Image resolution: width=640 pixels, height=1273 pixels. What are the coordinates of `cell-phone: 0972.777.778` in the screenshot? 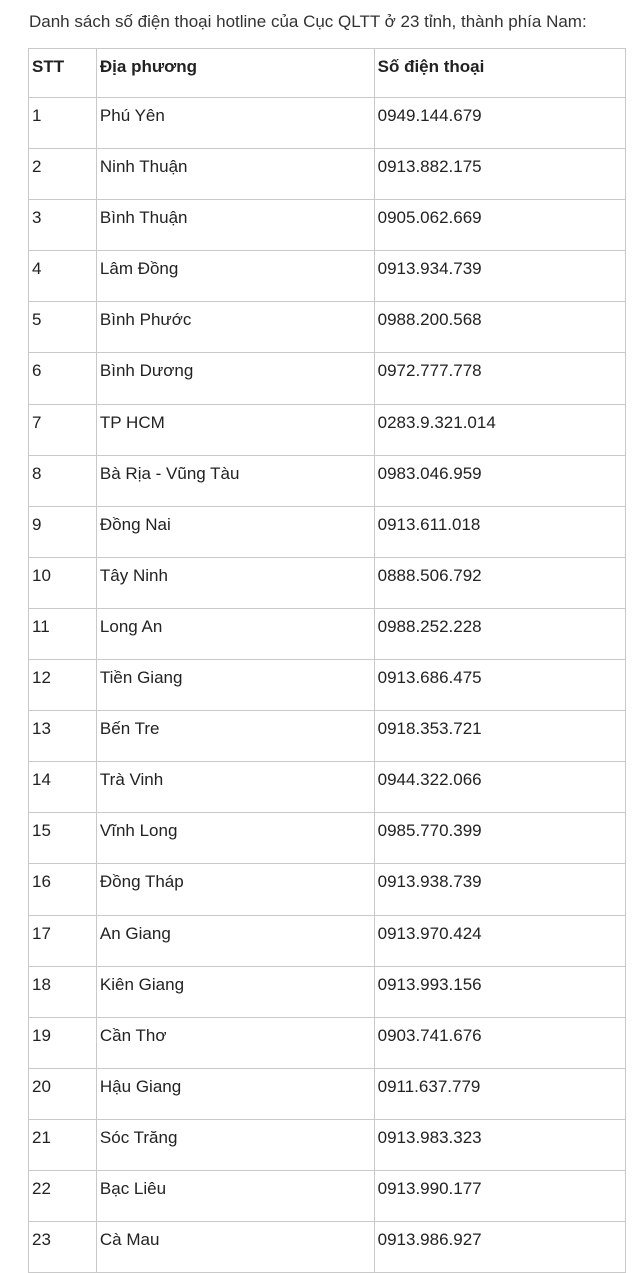 It's located at (500, 378).